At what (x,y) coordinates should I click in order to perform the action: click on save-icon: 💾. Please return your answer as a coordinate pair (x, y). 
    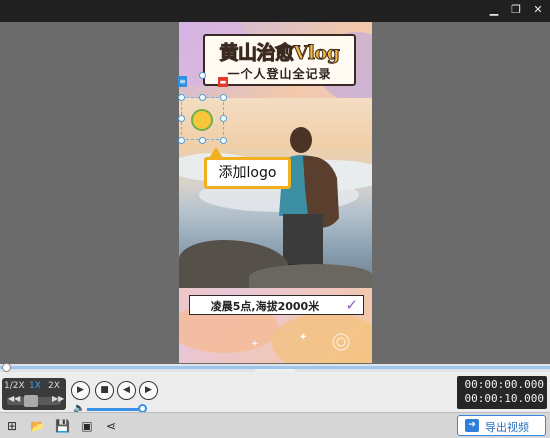
    Looking at the image, I should click on (62, 426).